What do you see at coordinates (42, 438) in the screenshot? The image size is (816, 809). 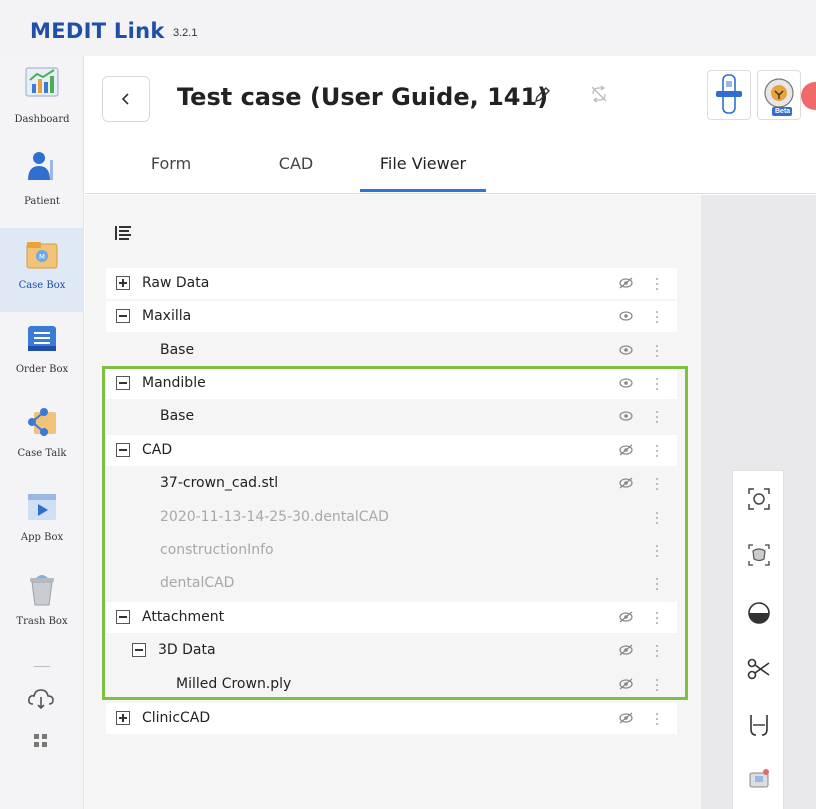 I see `sidebar-item-case-talk: Case Talk` at bounding box center [42, 438].